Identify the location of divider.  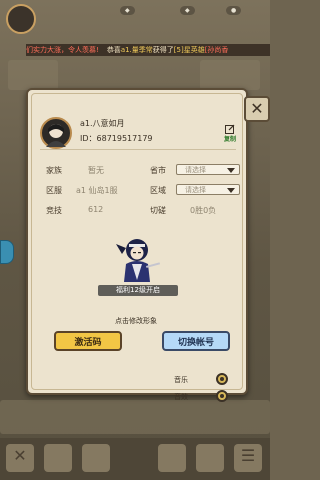
(138, 149).